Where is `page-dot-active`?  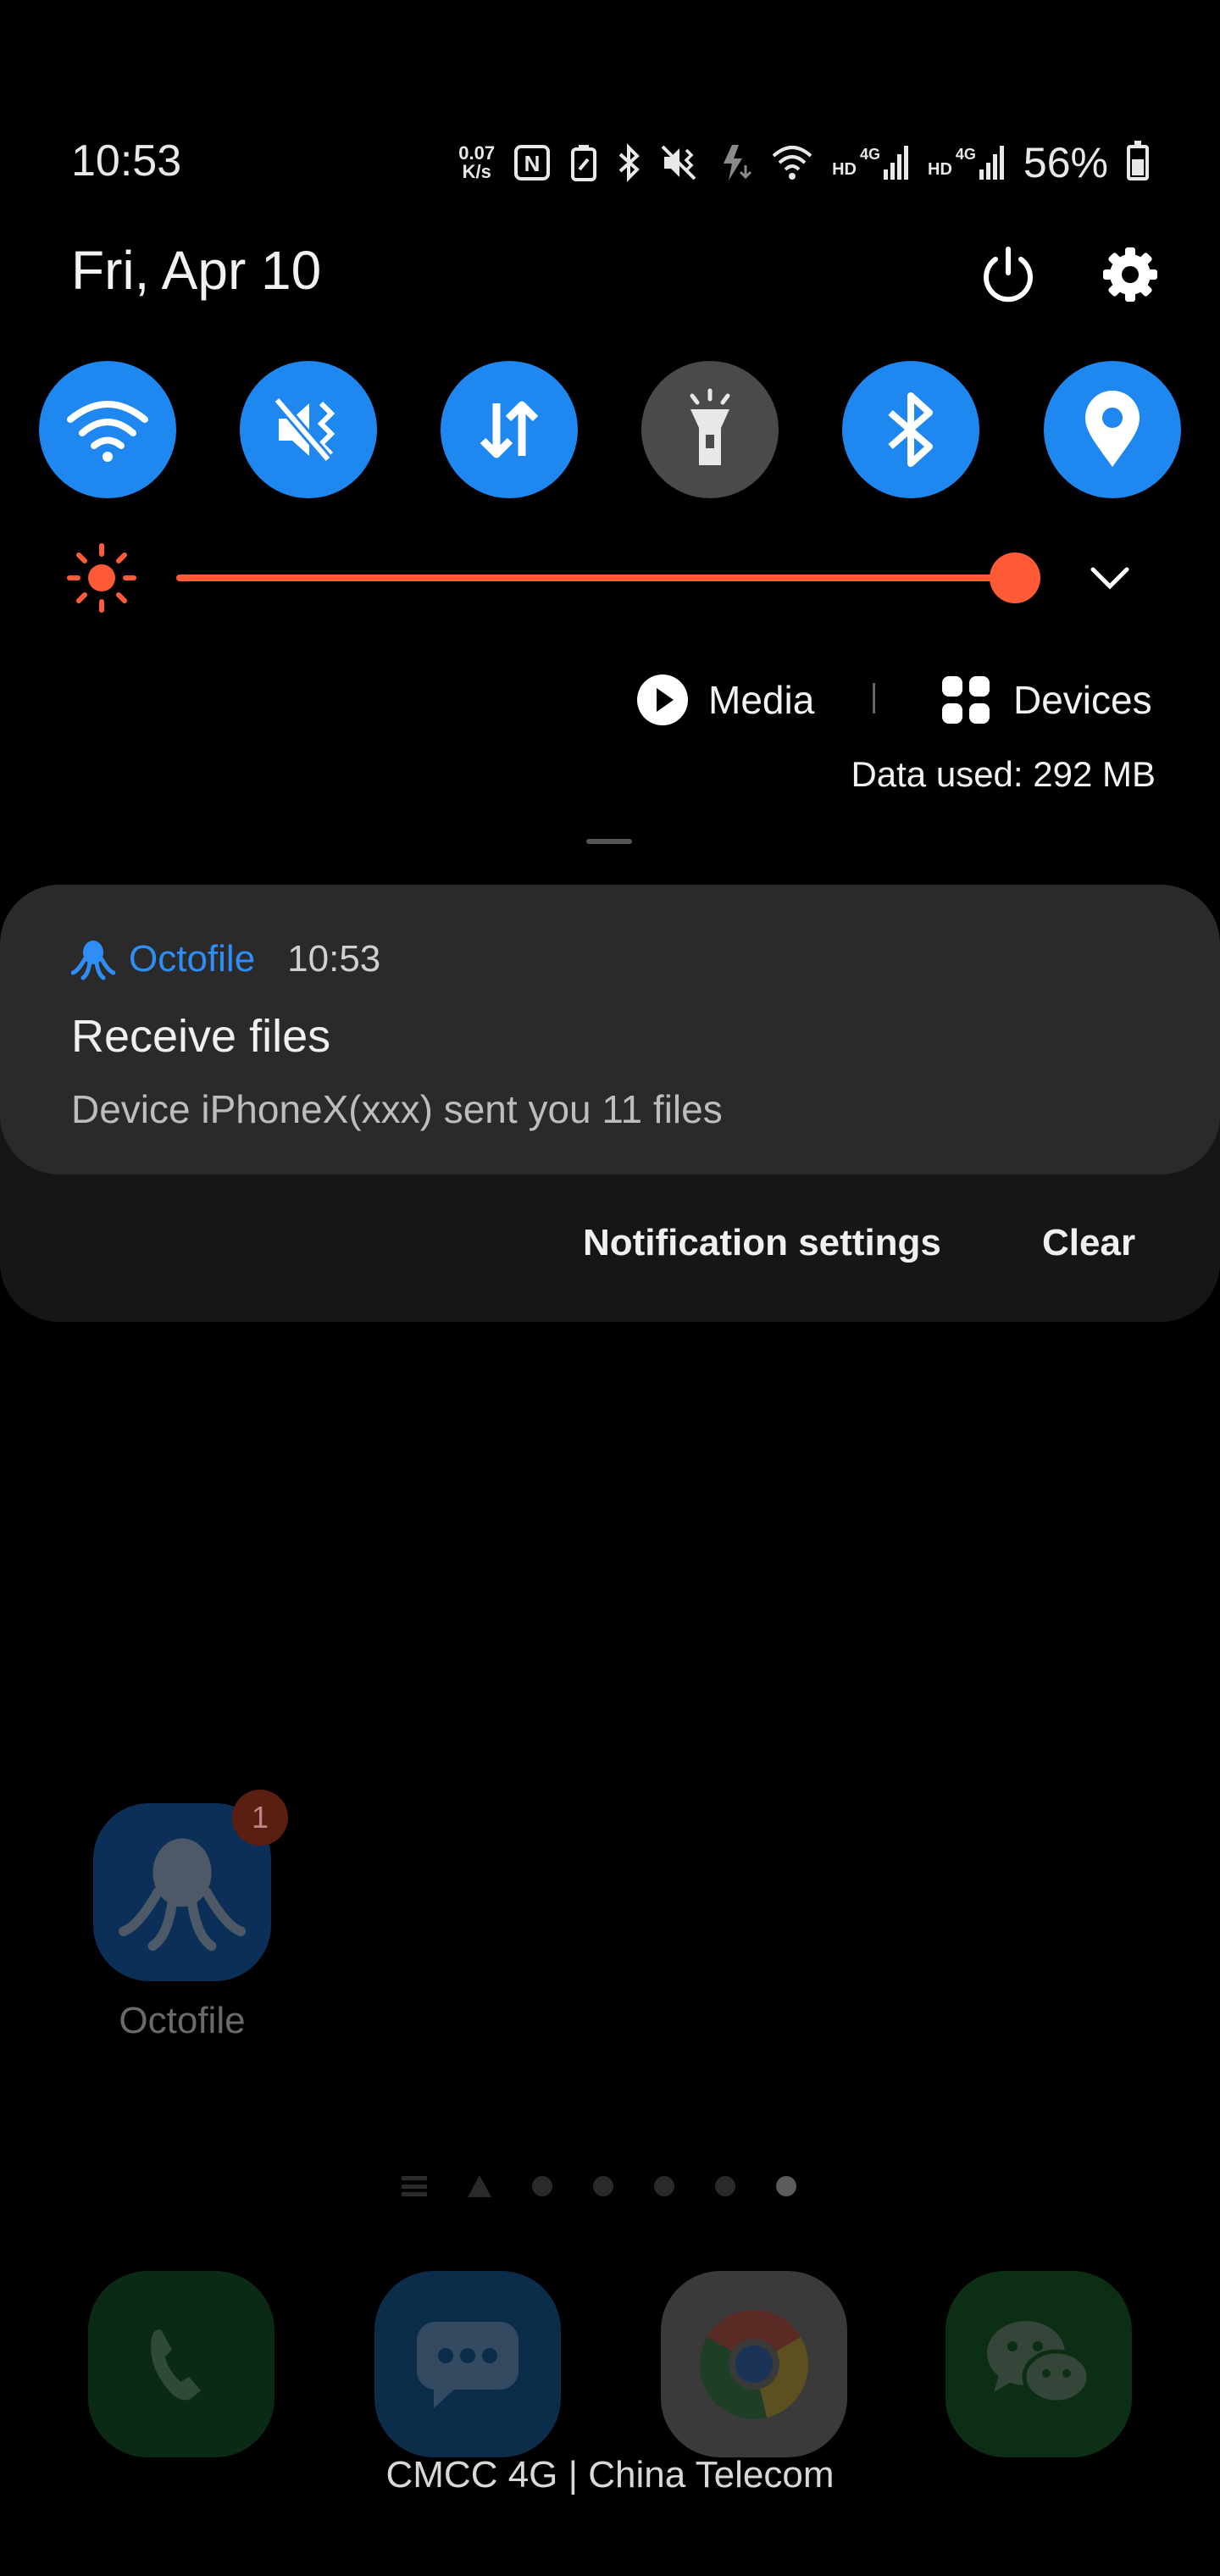 page-dot-active is located at coordinates (786, 2186).